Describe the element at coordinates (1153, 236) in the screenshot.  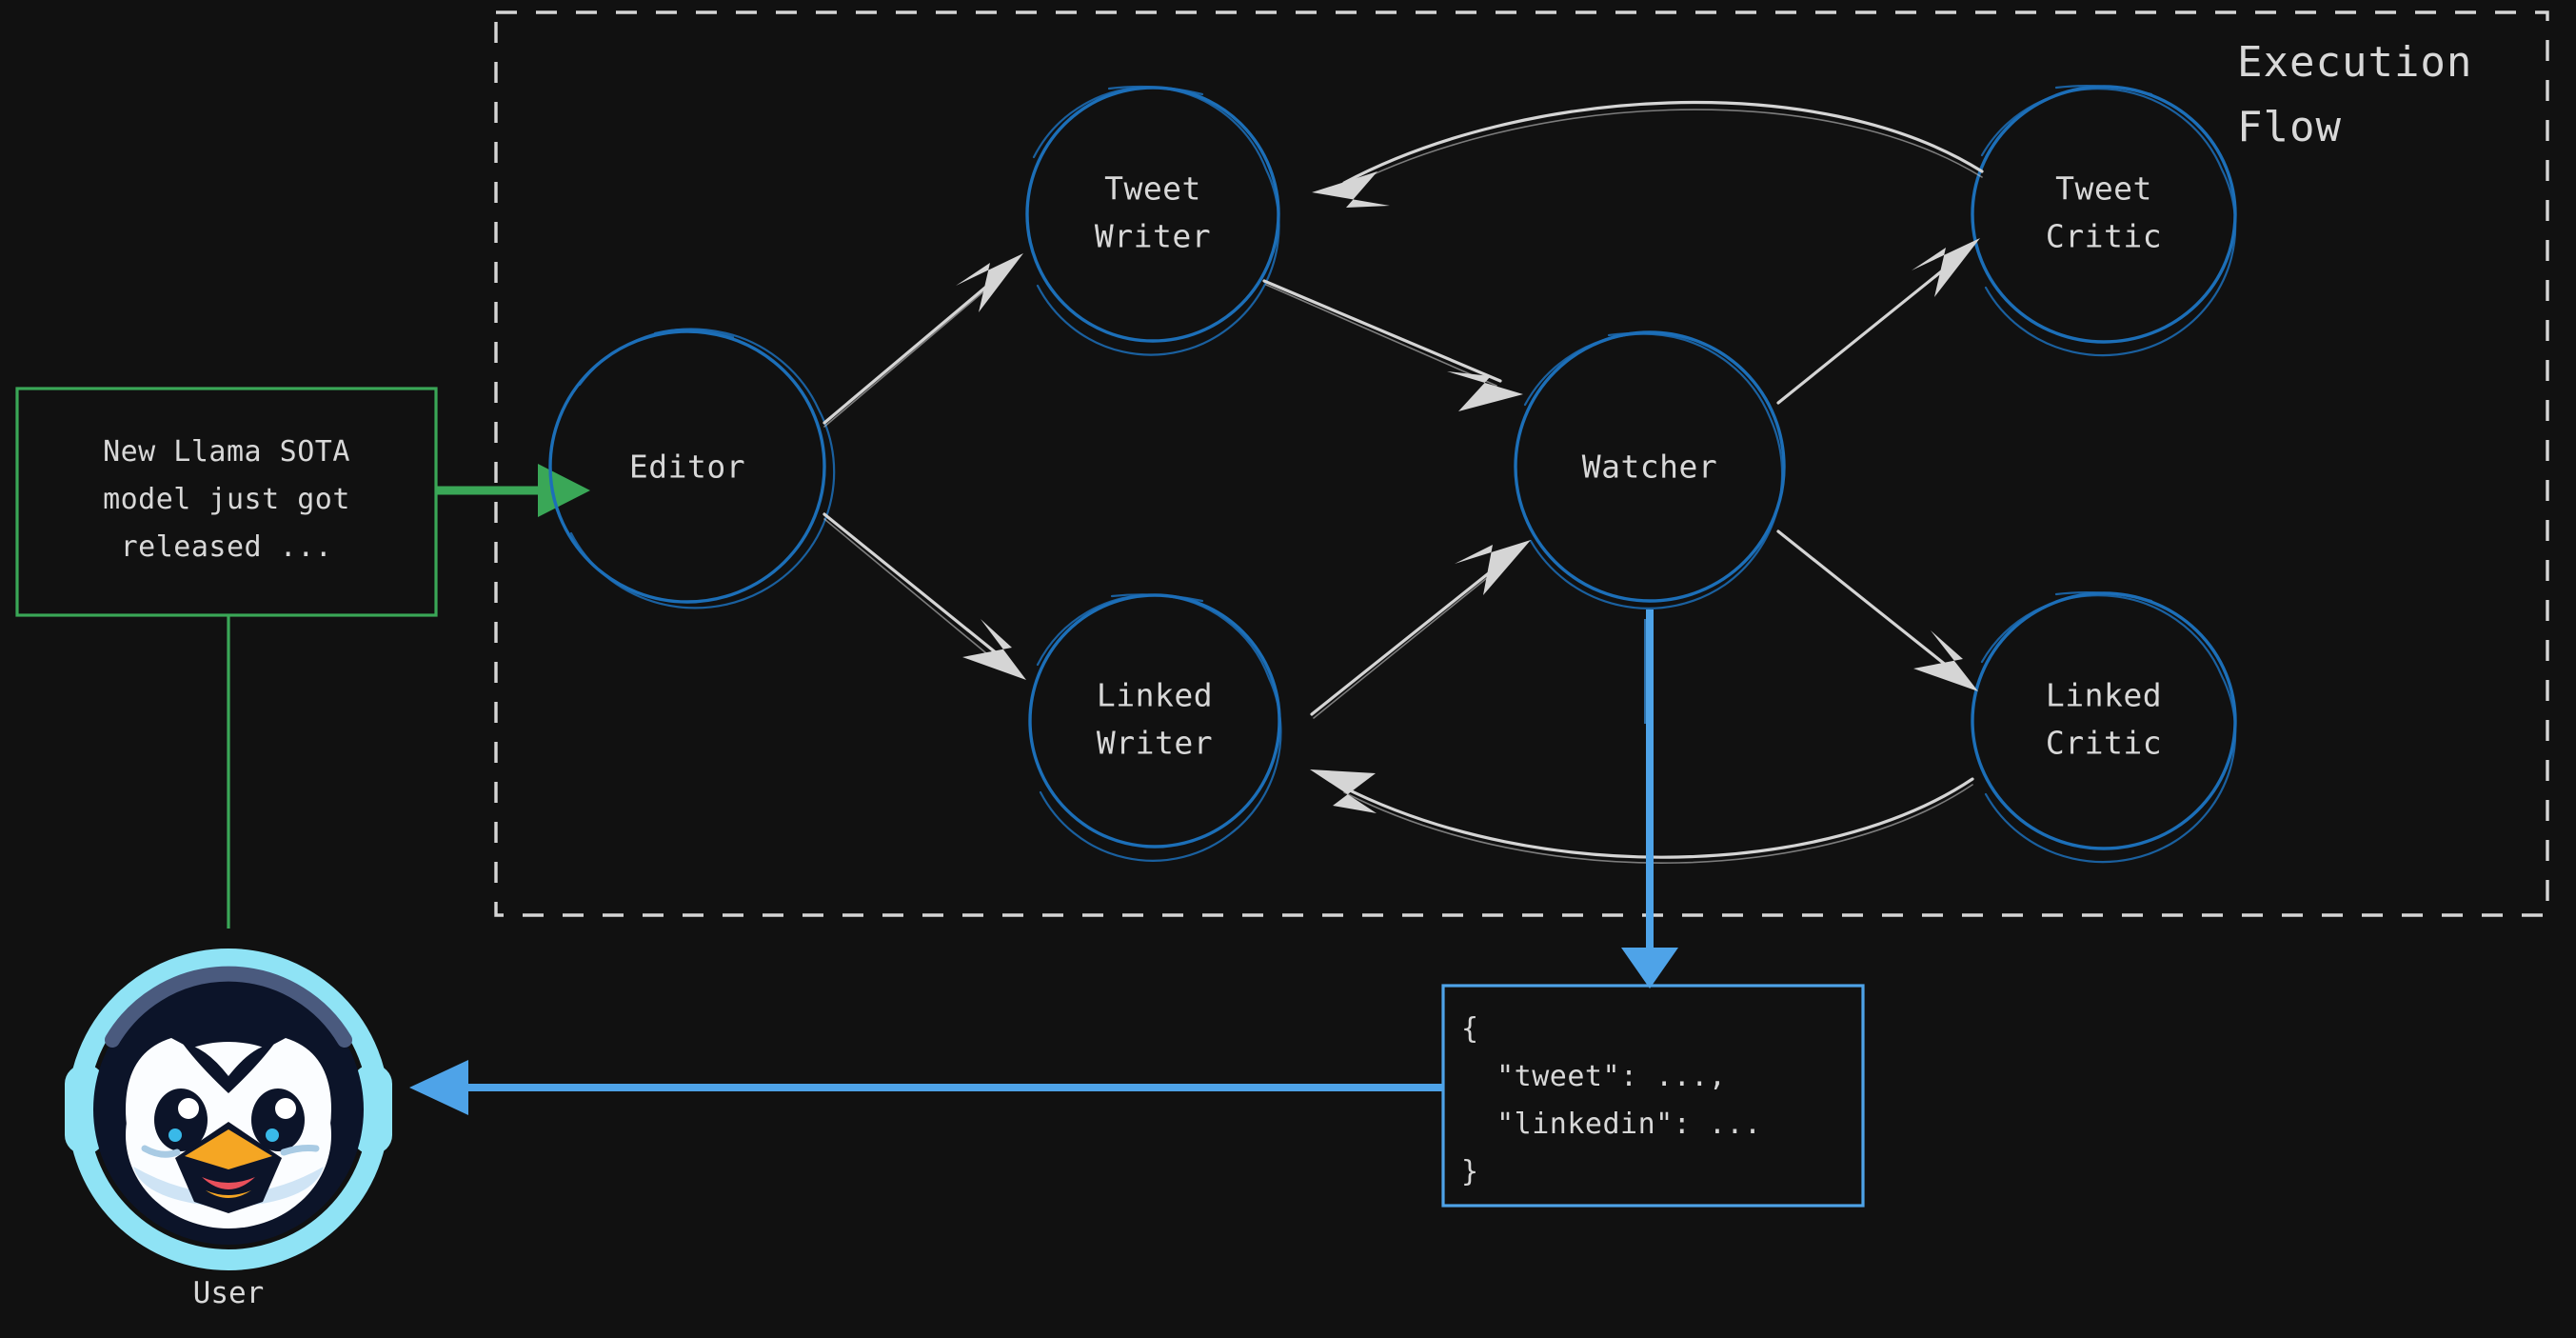
I see `node-tweet-writer-label-2: Writer` at that location.